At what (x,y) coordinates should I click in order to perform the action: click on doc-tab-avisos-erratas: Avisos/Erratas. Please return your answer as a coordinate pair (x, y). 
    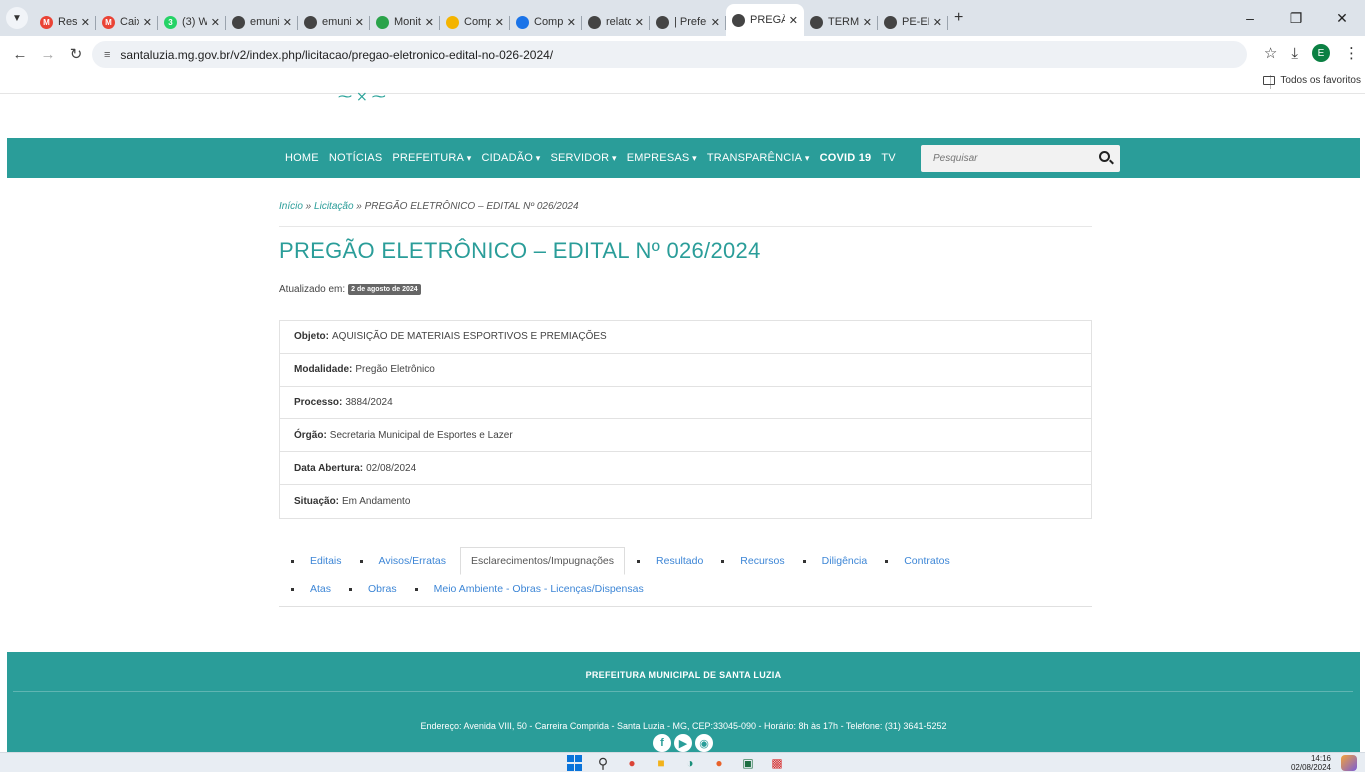
    Looking at the image, I should click on (400, 561).